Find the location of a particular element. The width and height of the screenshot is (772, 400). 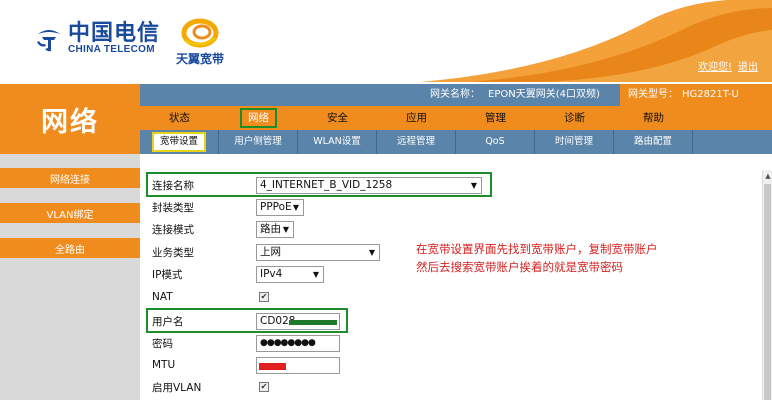

scroll-up-icon: ▲ is located at coordinates (767, 176).